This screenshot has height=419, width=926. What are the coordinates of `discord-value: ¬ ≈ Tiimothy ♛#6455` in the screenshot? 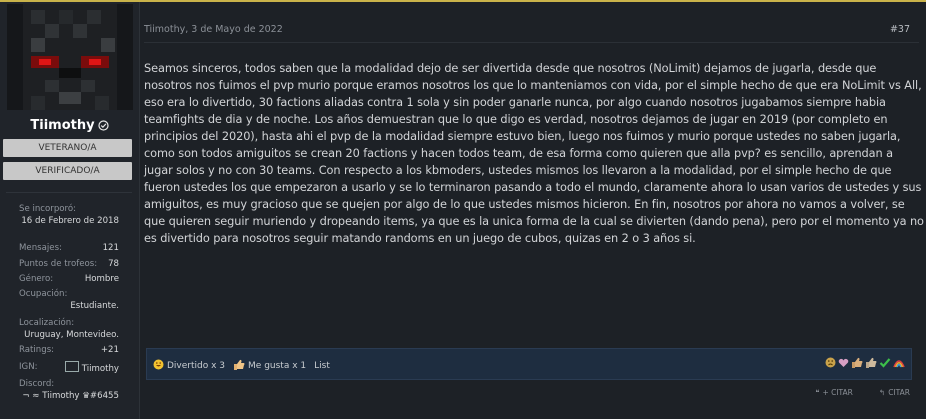 It's located at (70, 396).